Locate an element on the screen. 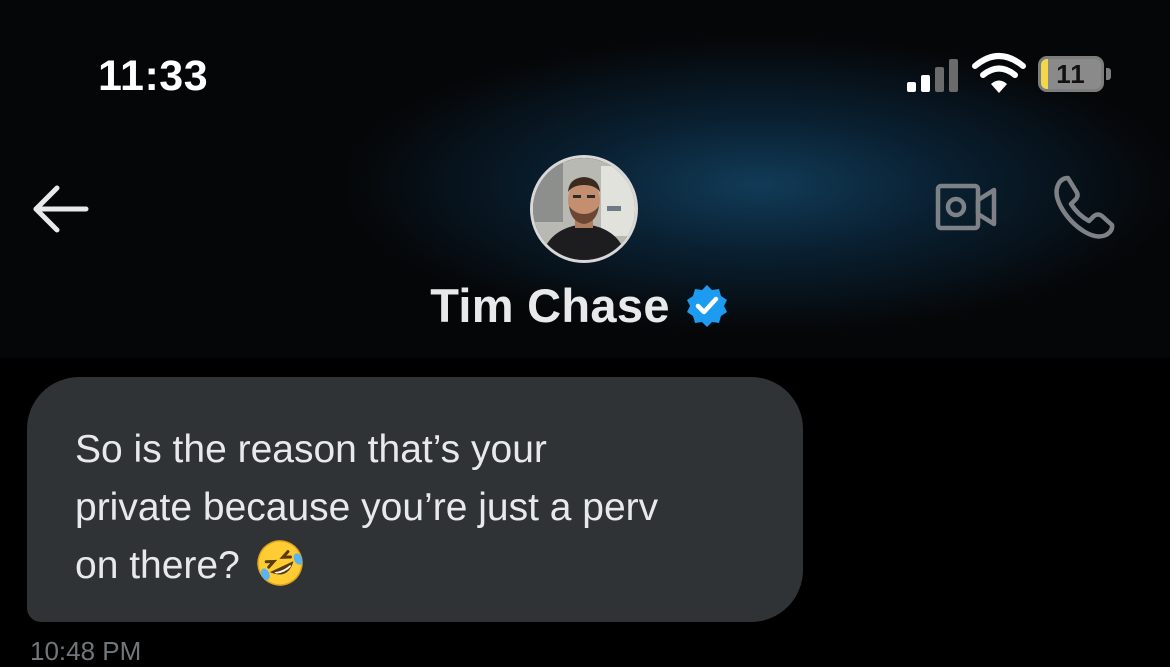 The width and height of the screenshot is (1170, 667). video-call-button is located at coordinates (966, 207).